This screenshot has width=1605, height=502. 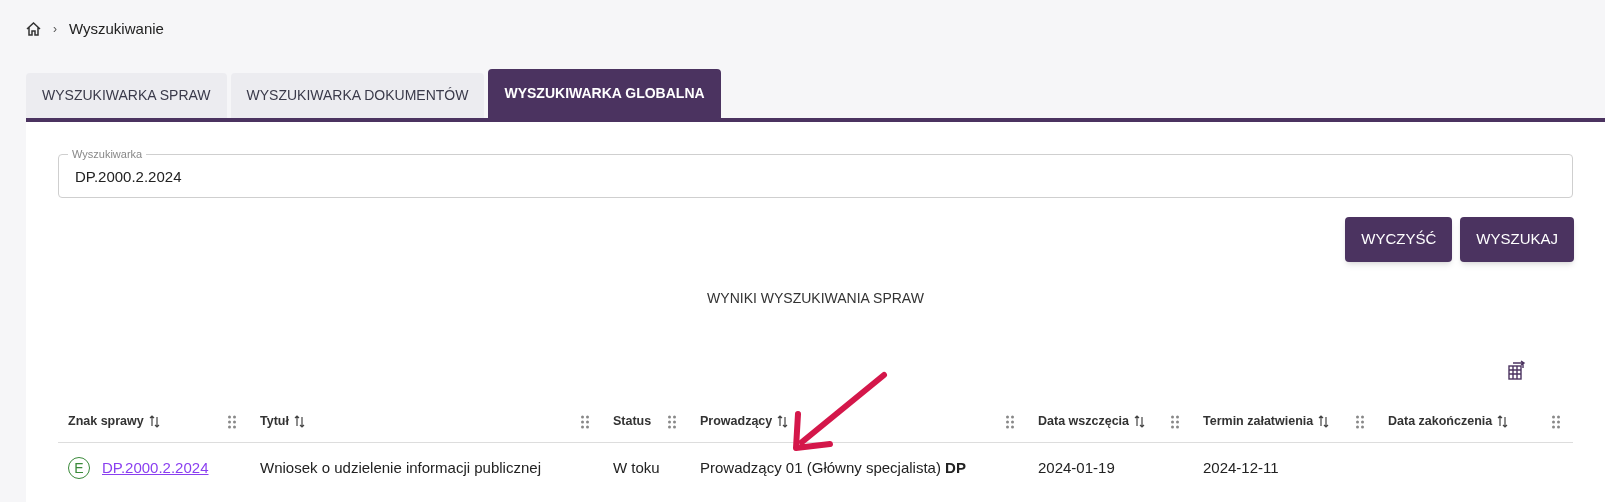 What do you see at coordinates (1440, 421) in the screenshot?
I see `column-header: Data zakończenia` at bounding box center [1440, 421].